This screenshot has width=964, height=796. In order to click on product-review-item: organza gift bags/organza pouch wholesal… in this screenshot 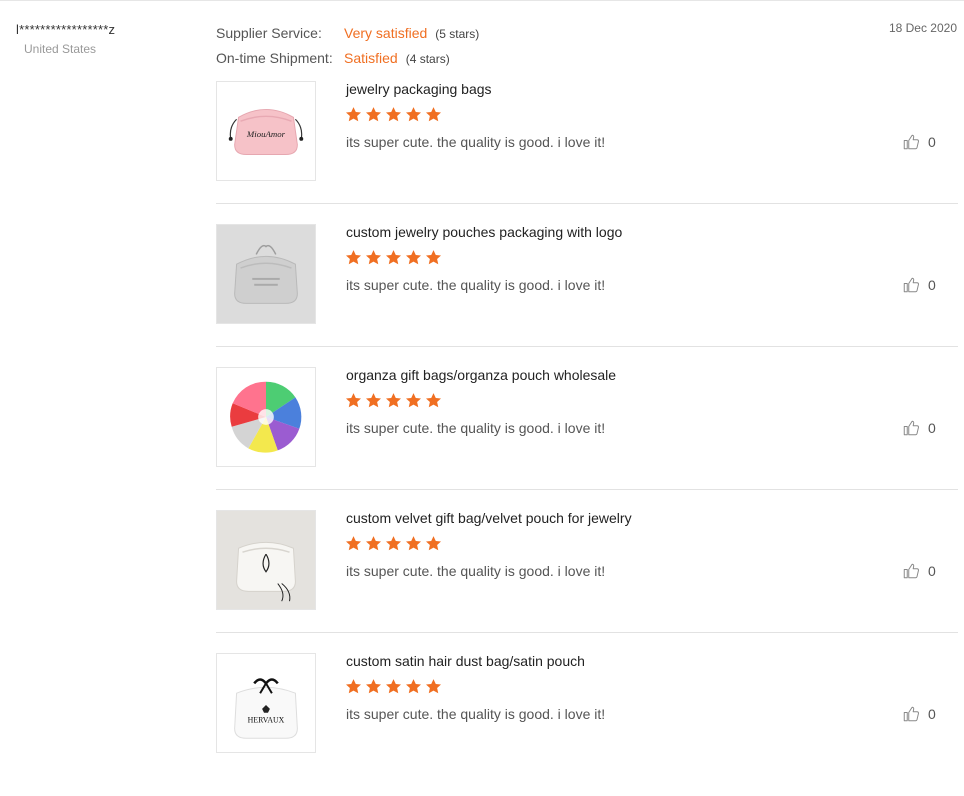, I will do `click(587, 438)`.